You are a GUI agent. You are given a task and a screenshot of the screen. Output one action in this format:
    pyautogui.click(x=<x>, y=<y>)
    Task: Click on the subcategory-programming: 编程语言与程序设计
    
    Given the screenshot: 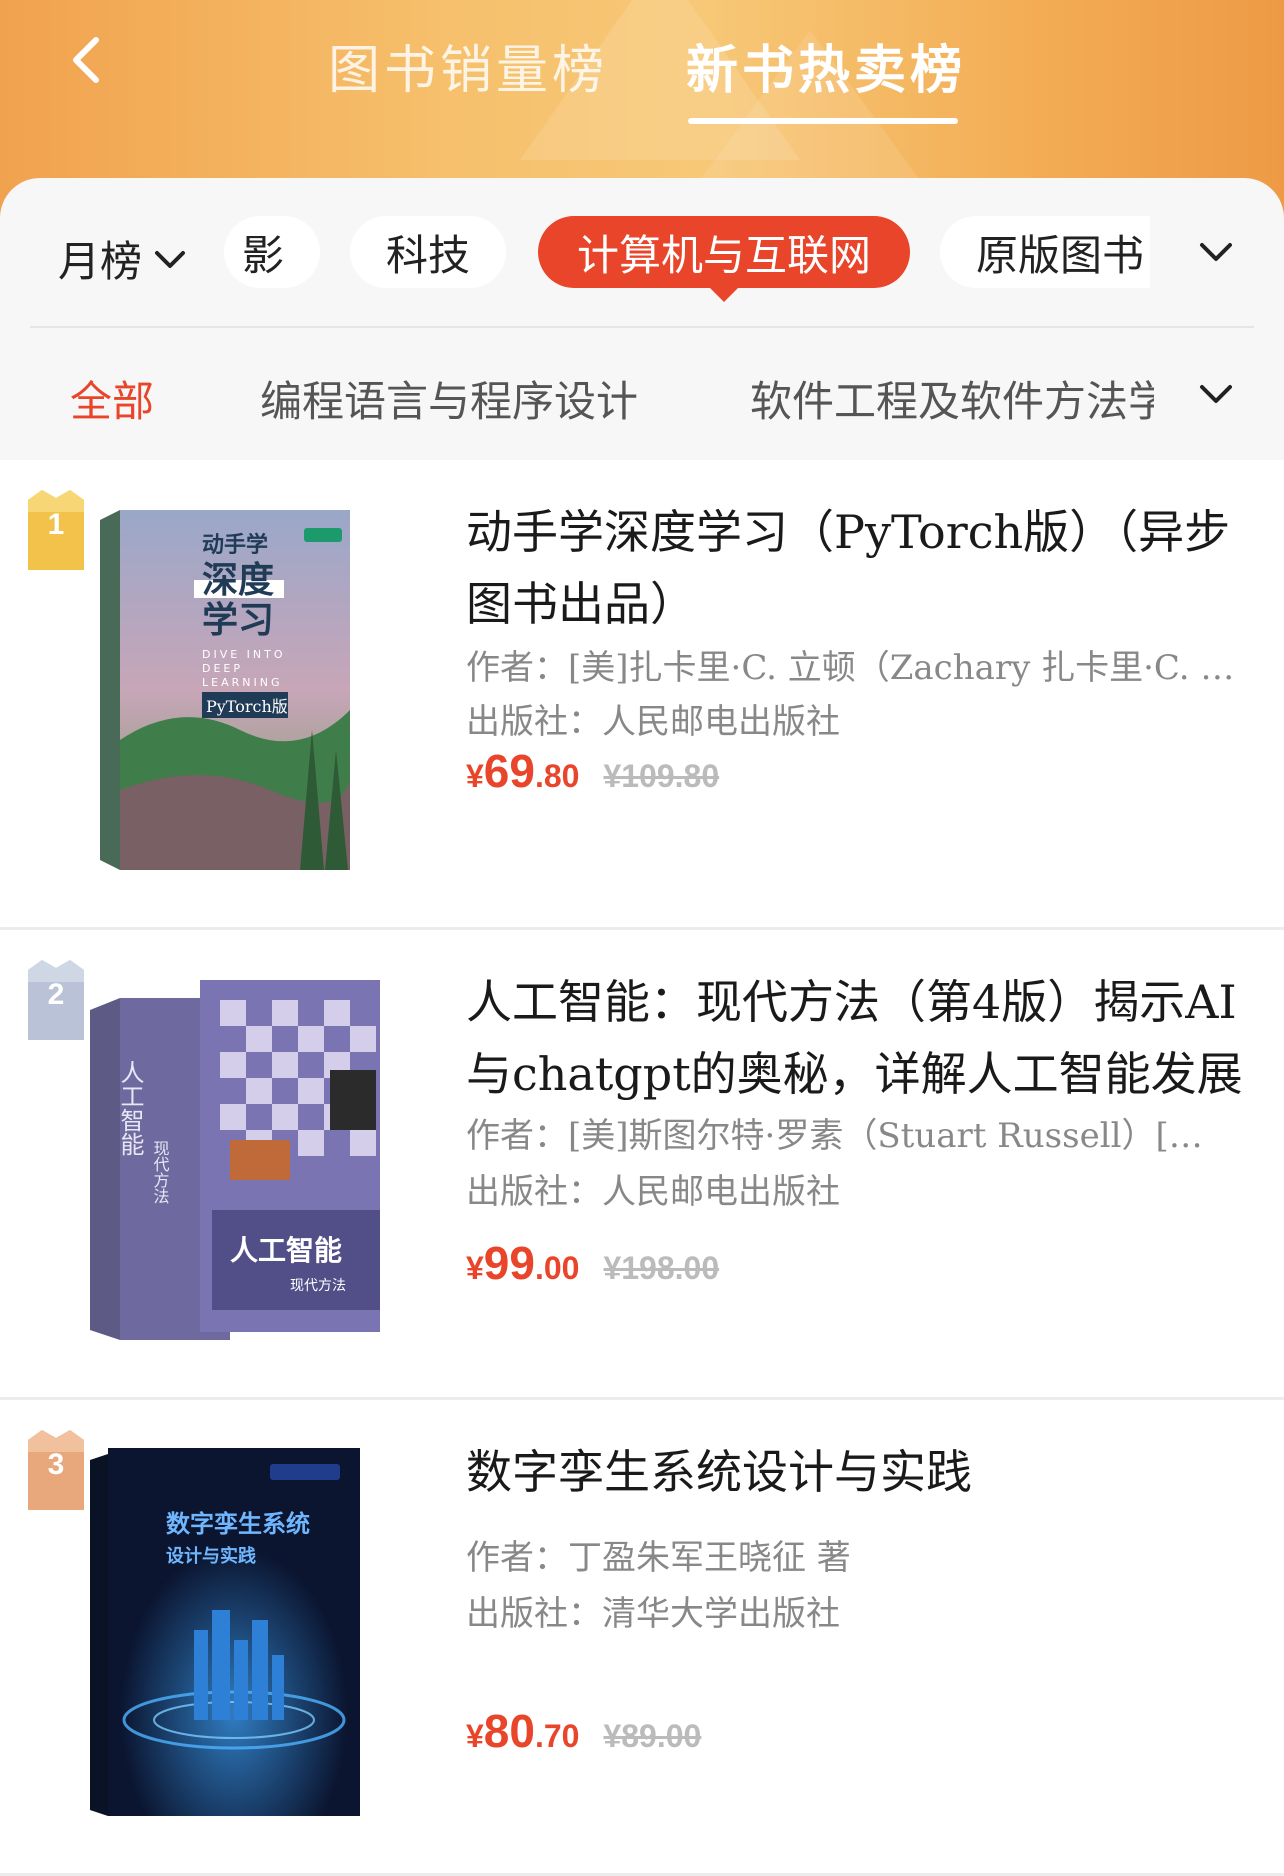 What is the action you would take?
    pyautogui.click(x=449, y=398)
    